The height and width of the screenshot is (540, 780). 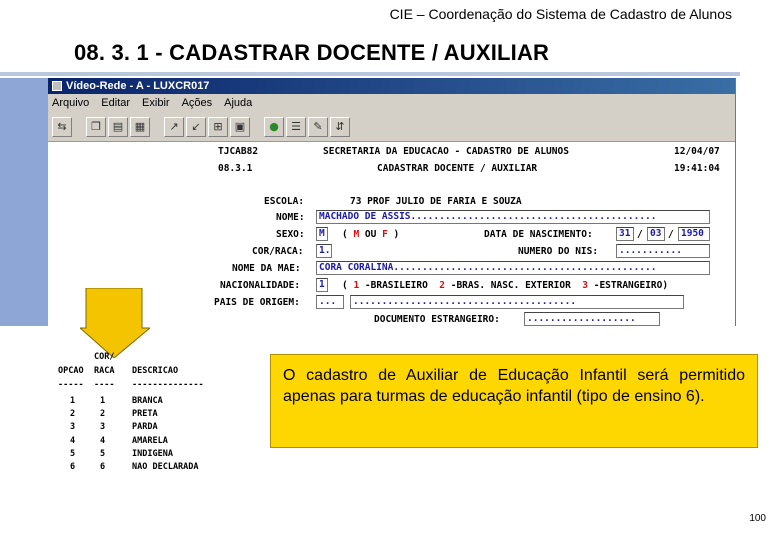 What do you see at coordinates (24, 202) in the screenshot?
I see `side-band` at bounding box center [24, 202].